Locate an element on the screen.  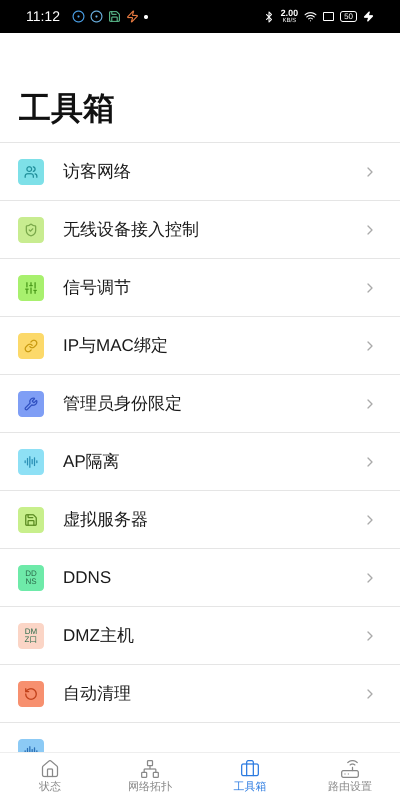
menu-item: 访客网络 is located at coordinates (200, 172).